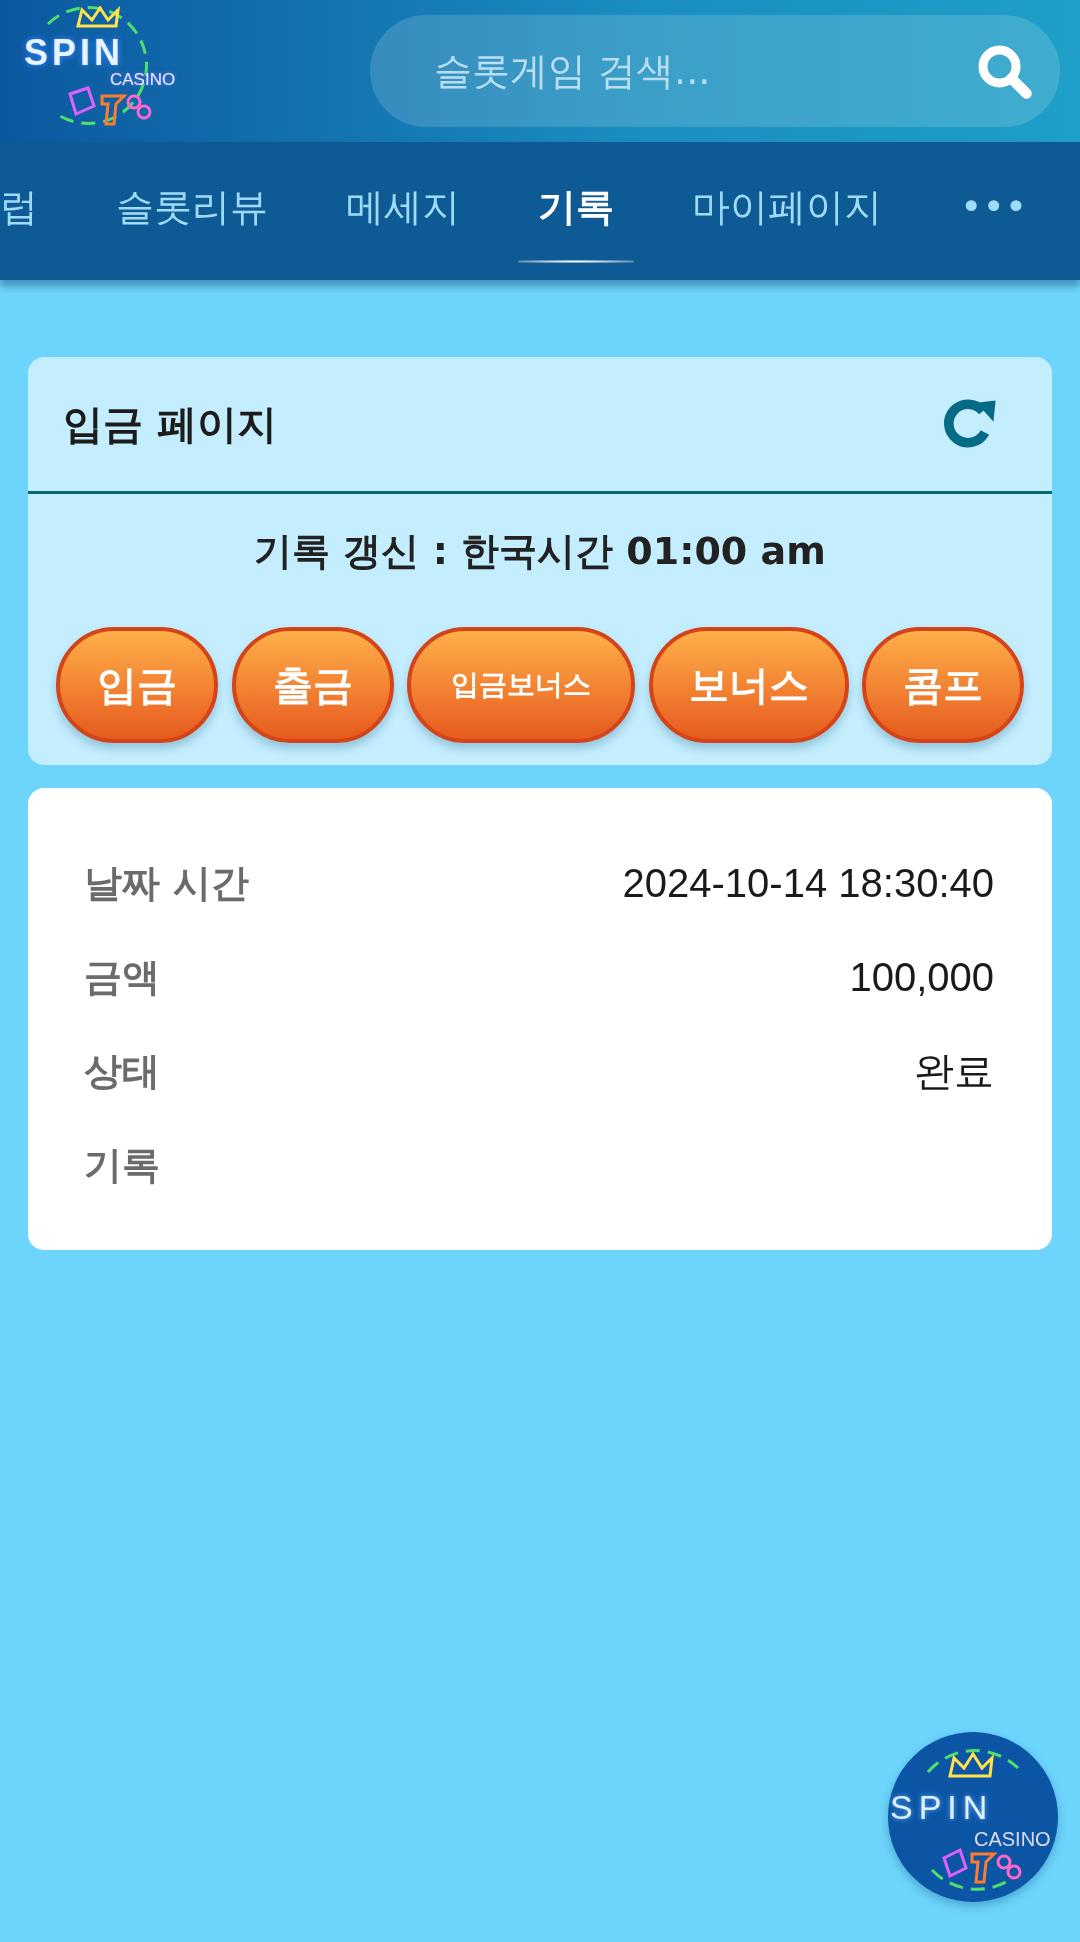 The height and width of the screenshot is (1942, 1080). What do you see at coordinates (122, 1165) in the screenshot?
I see `field-label: 기록` at bounding box center [122, 1165].